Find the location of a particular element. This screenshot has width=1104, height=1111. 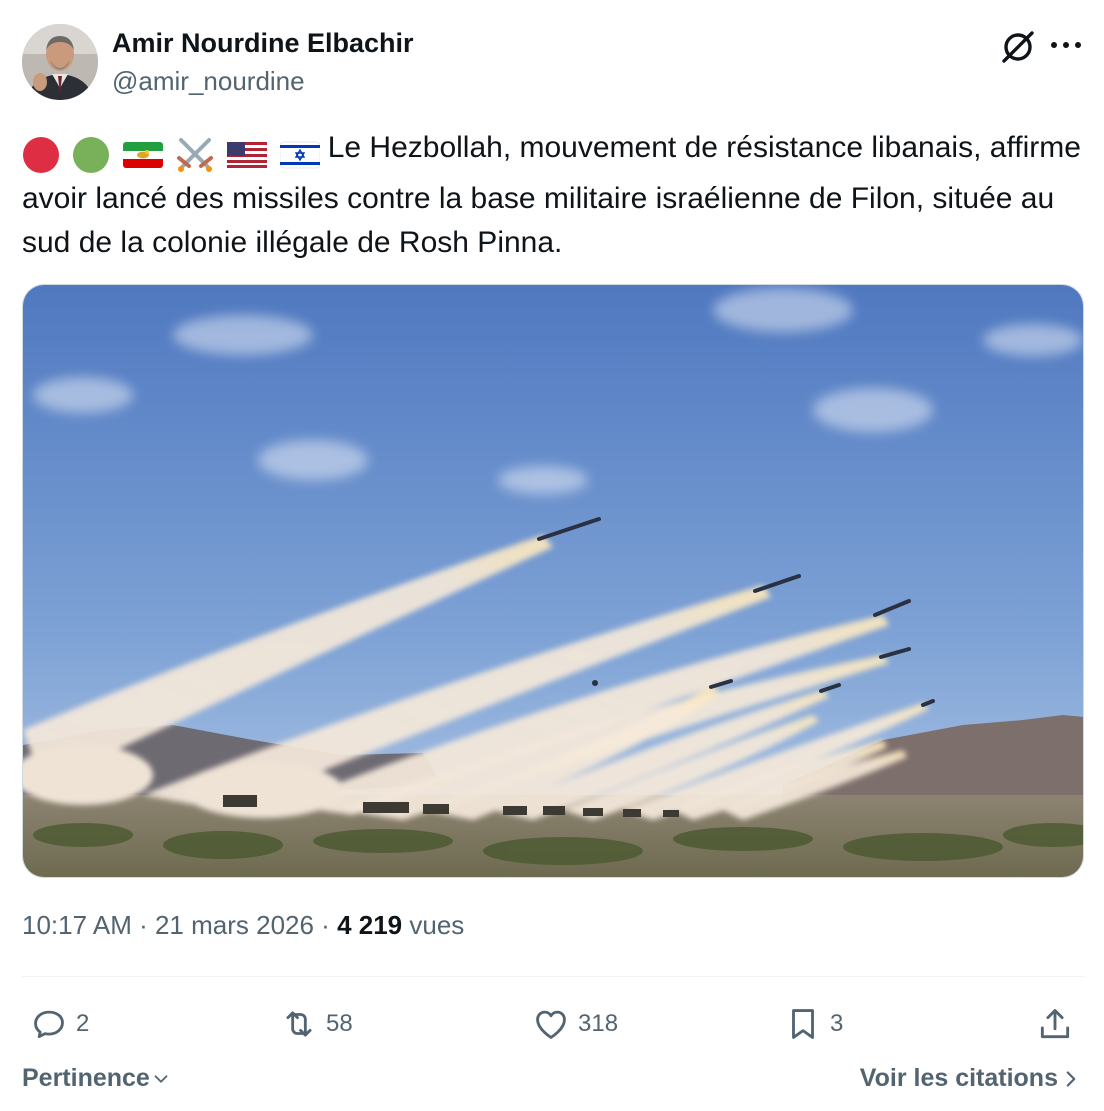

share-button is located at coordinates (1055, 1024).